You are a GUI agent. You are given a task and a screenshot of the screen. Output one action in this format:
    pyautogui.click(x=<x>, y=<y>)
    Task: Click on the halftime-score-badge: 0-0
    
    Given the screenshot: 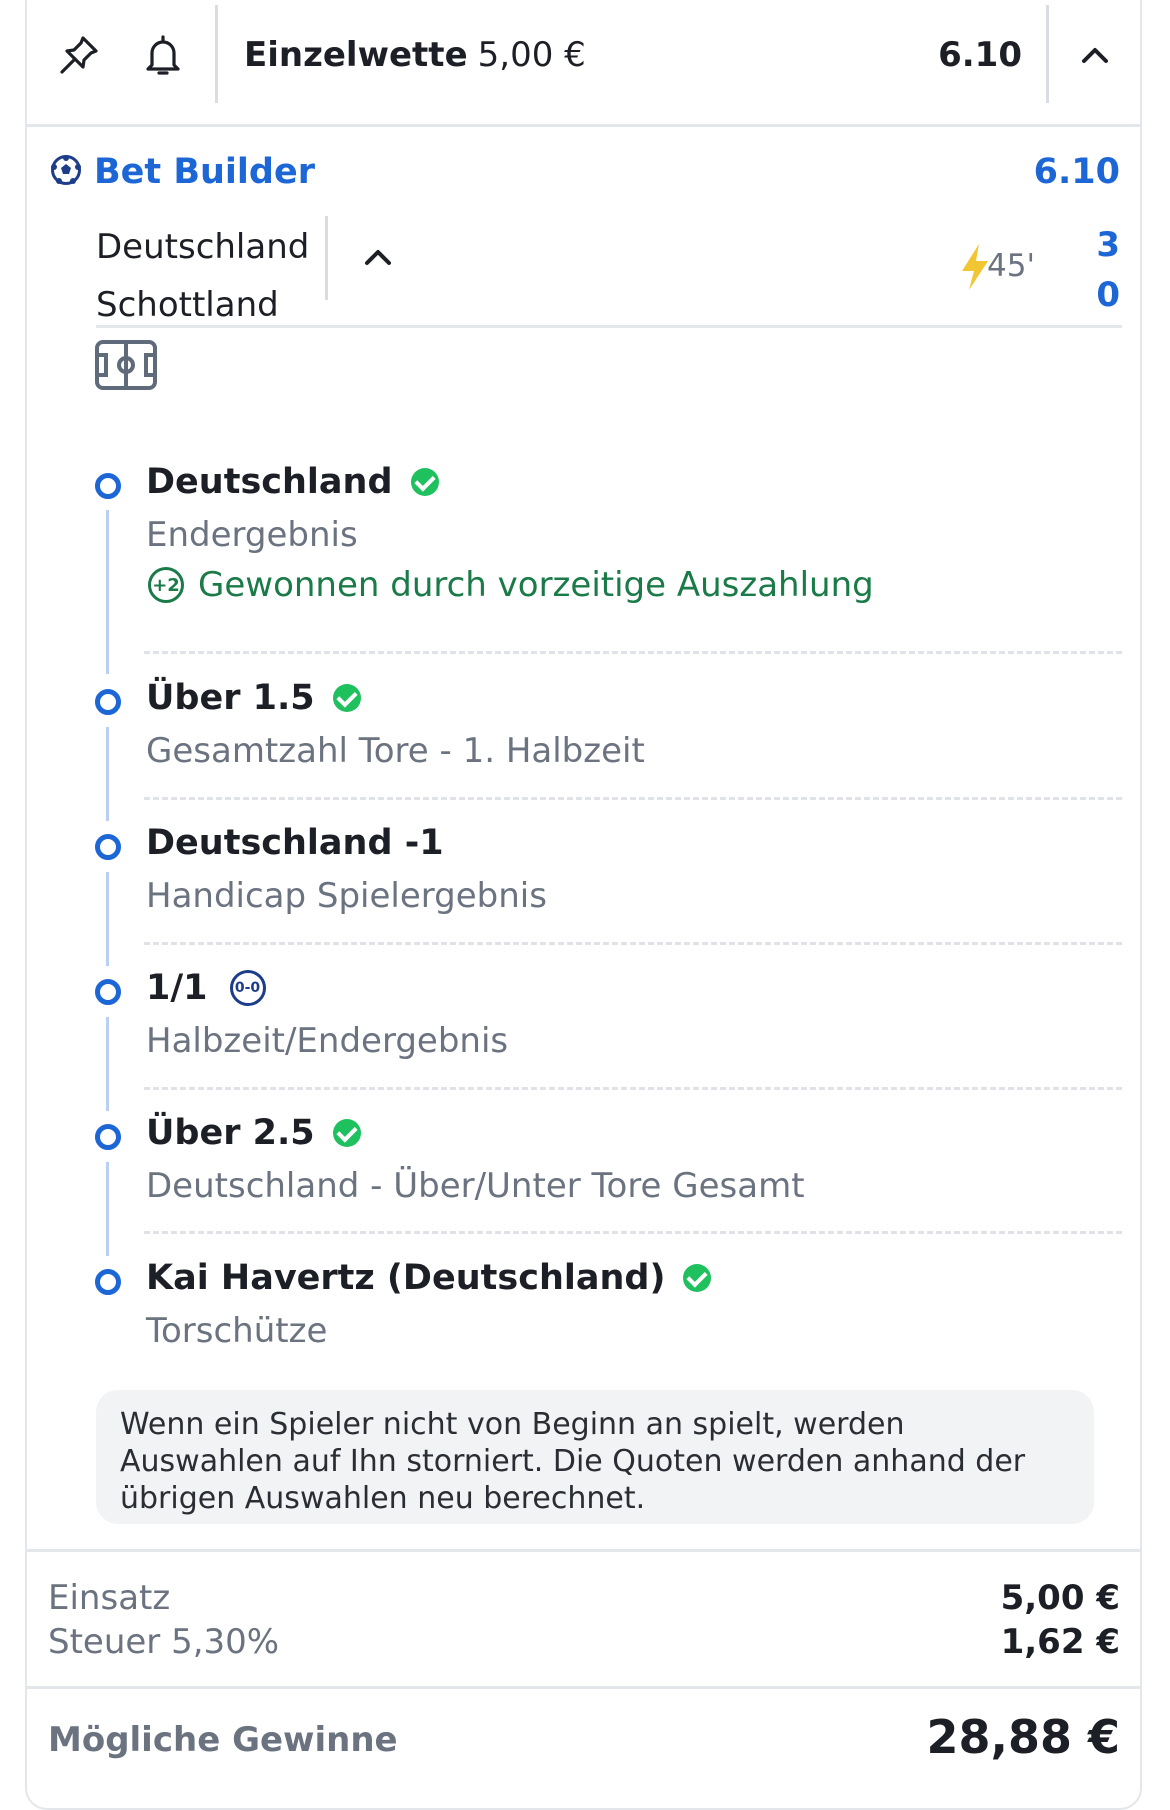 What is the action you would take?
    pyautogui.click(x=247, y=988)
    